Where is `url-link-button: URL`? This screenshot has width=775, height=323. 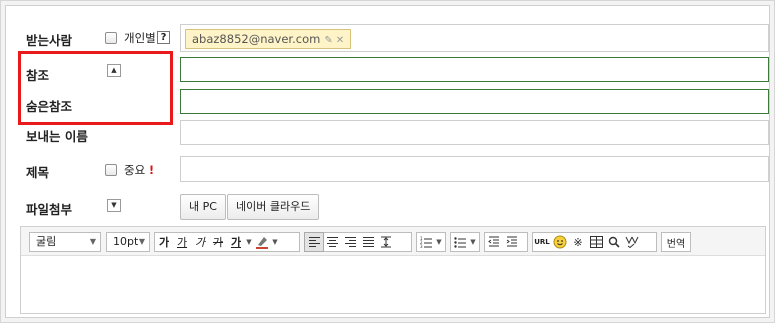 url-link-button: URL is located at coordinates (542, 242).